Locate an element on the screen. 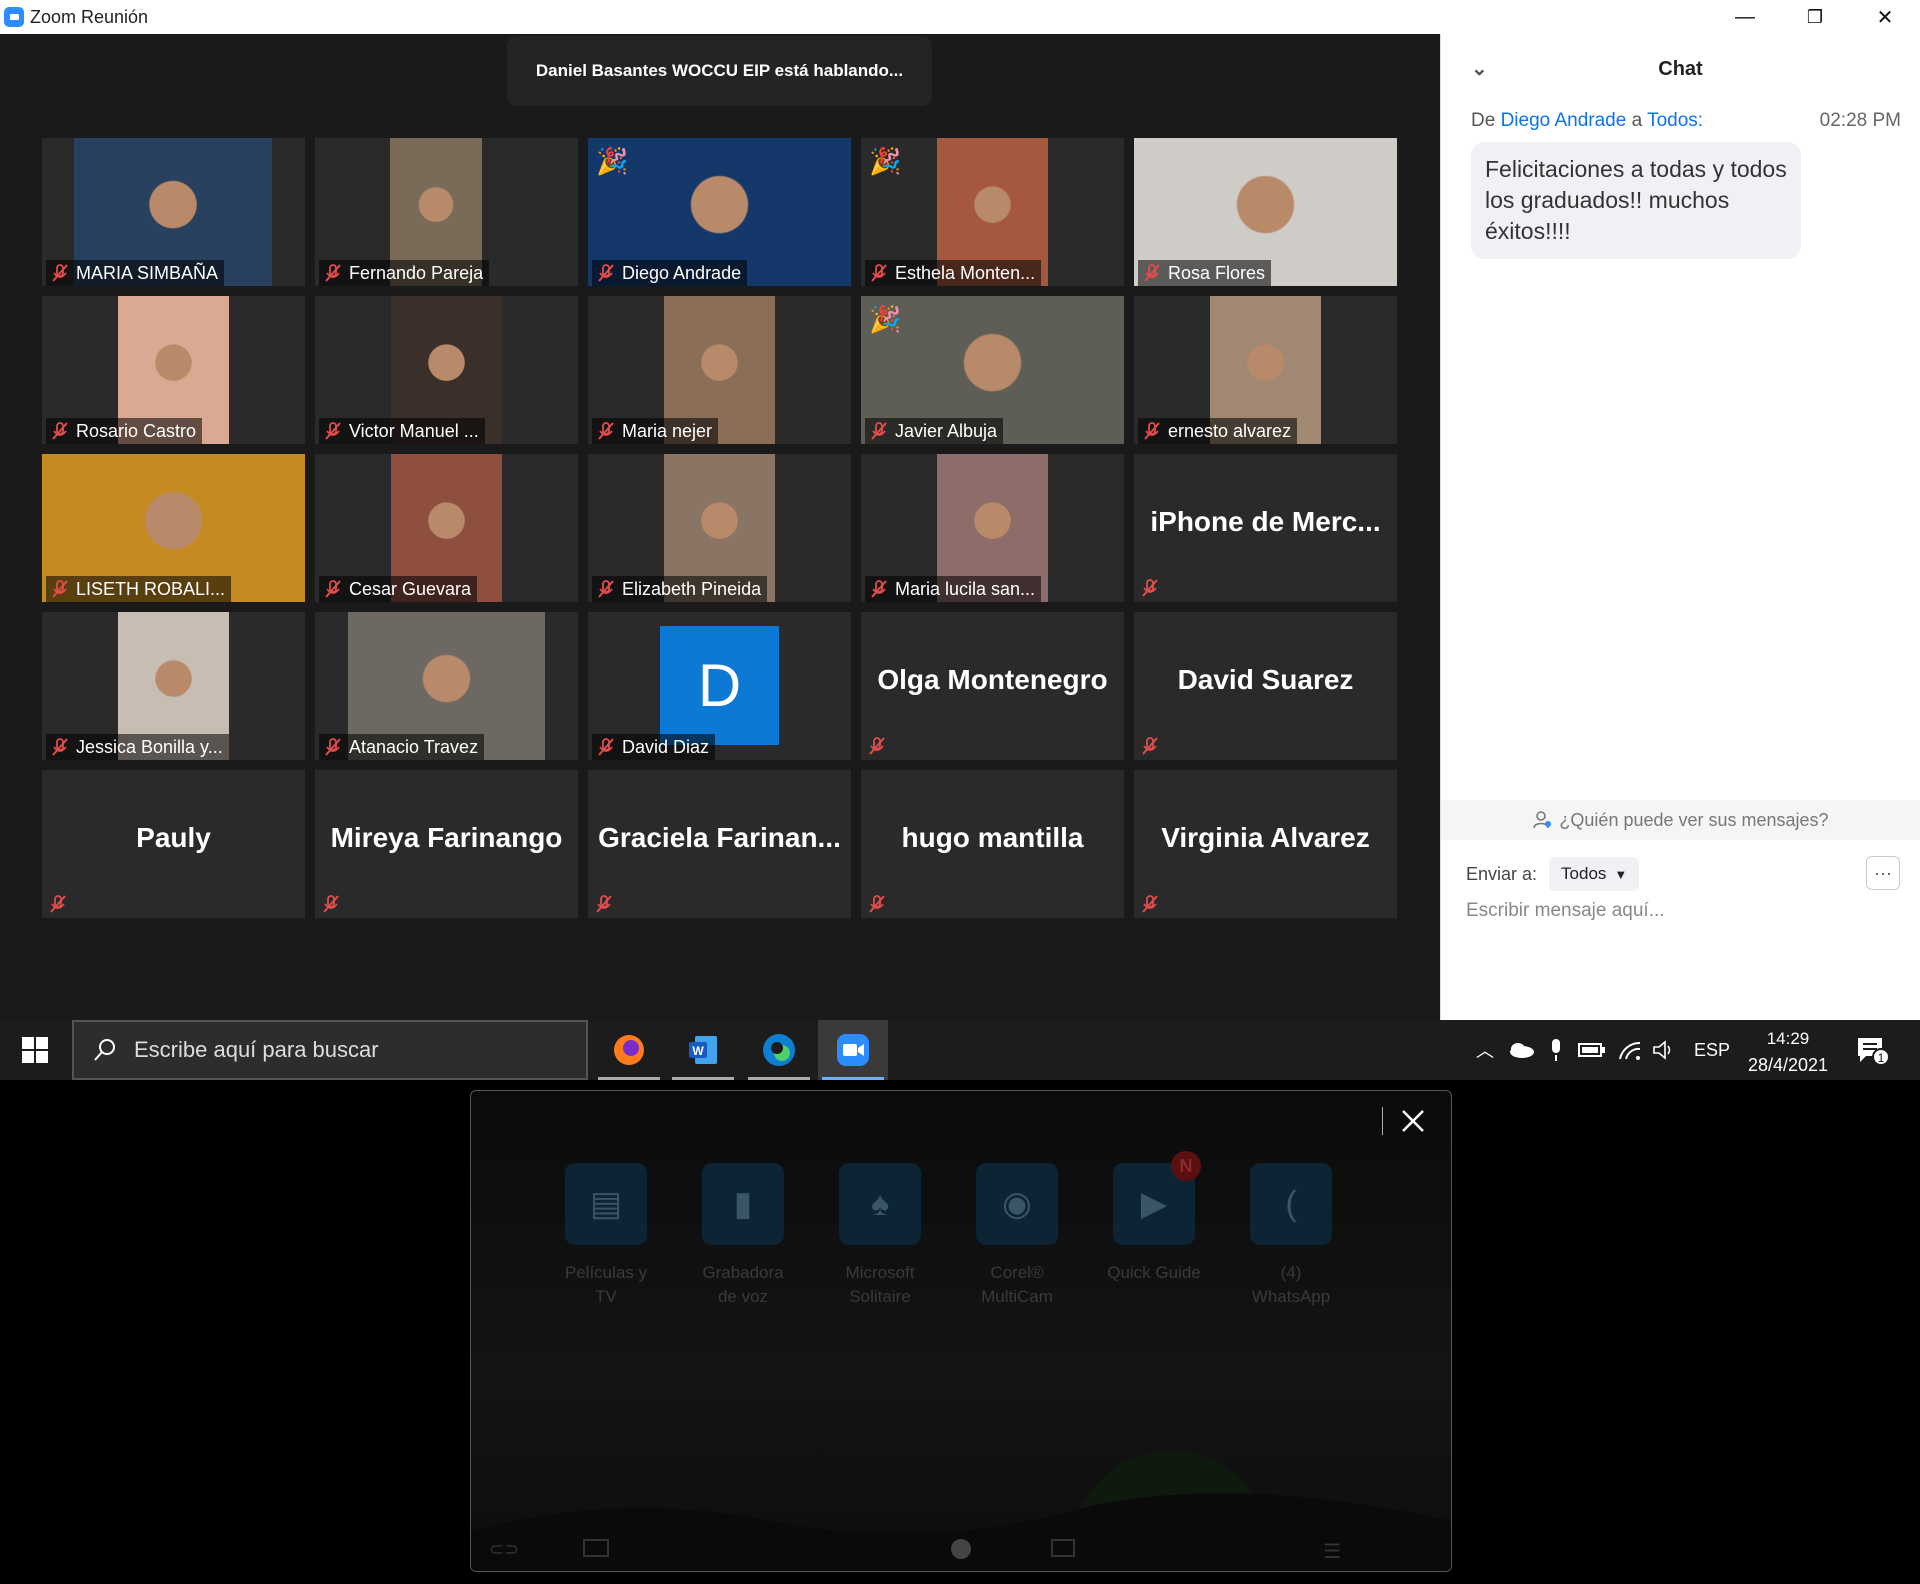  participant-name: Olga Montenegro is located at coordinates (992, 679).